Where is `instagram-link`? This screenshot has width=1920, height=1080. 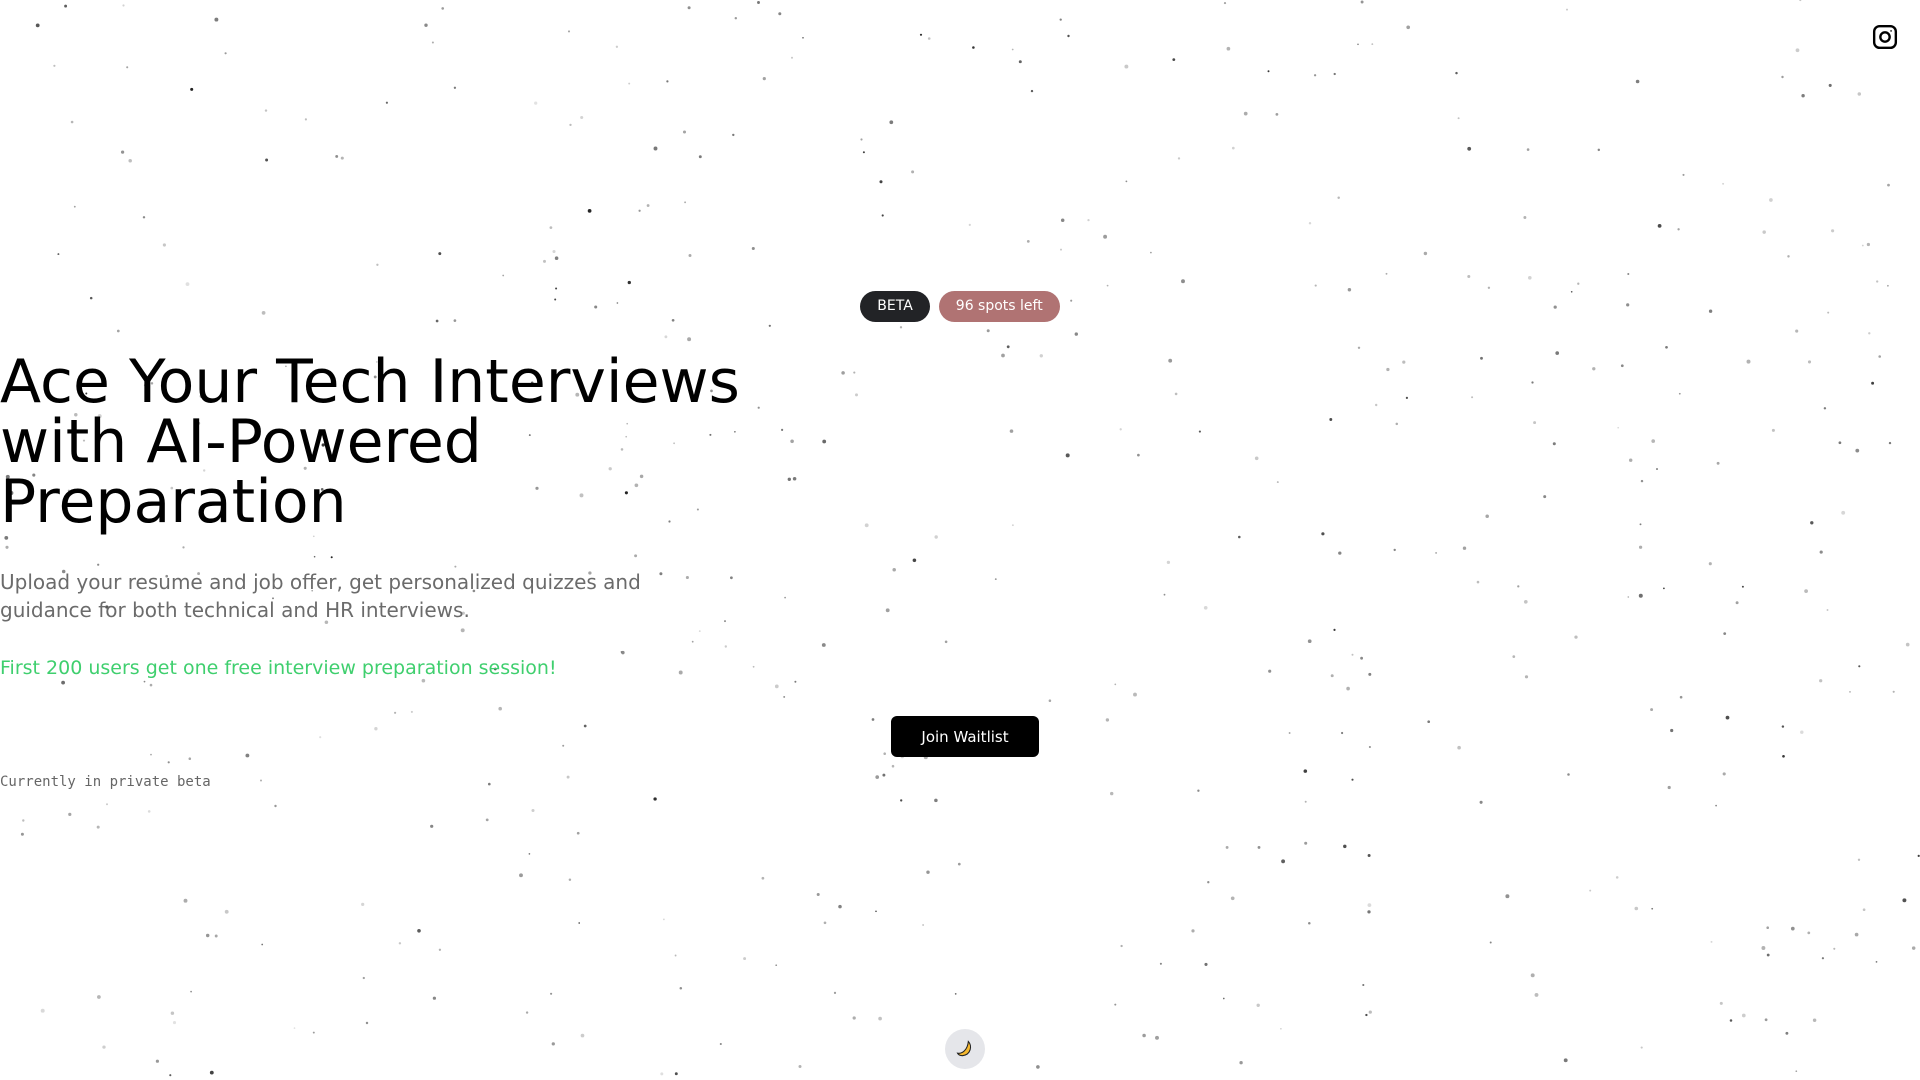 instagram-link is located at coordinates (1885, 37).